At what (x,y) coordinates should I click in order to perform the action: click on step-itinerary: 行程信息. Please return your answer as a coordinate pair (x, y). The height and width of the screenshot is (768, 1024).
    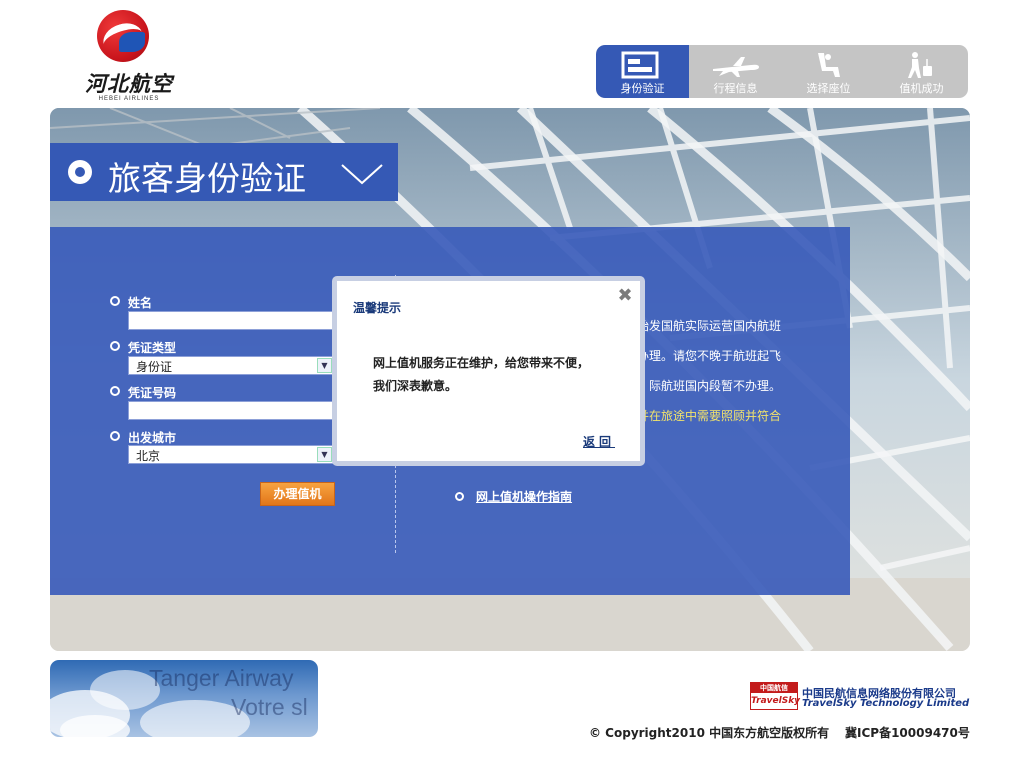
    Looking at the image, I should click on (735, 71).